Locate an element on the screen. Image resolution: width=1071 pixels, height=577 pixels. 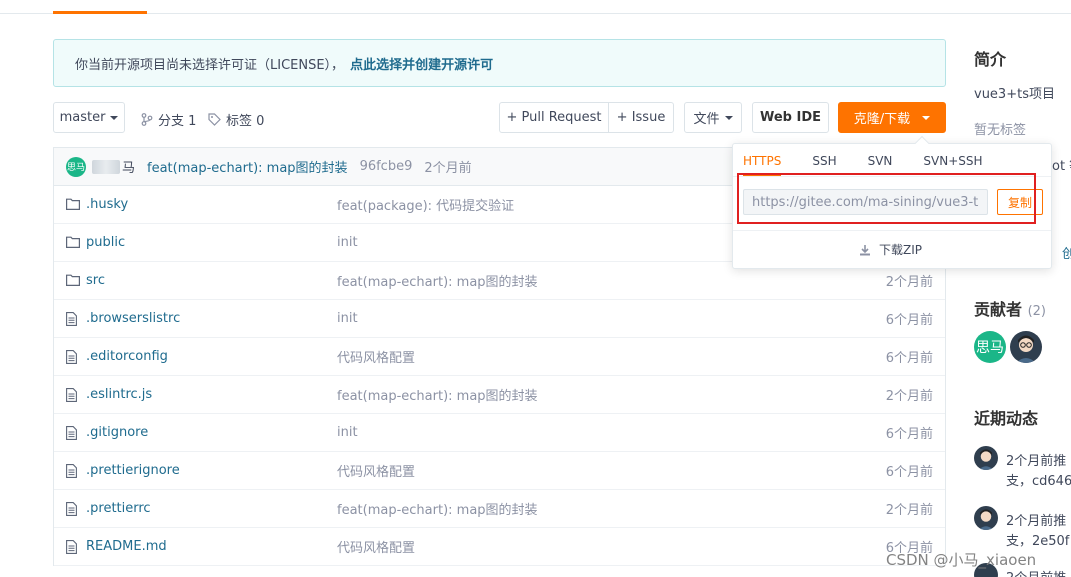
clone-download-label: 克隆/下载 is located at coordinates (882, 119).